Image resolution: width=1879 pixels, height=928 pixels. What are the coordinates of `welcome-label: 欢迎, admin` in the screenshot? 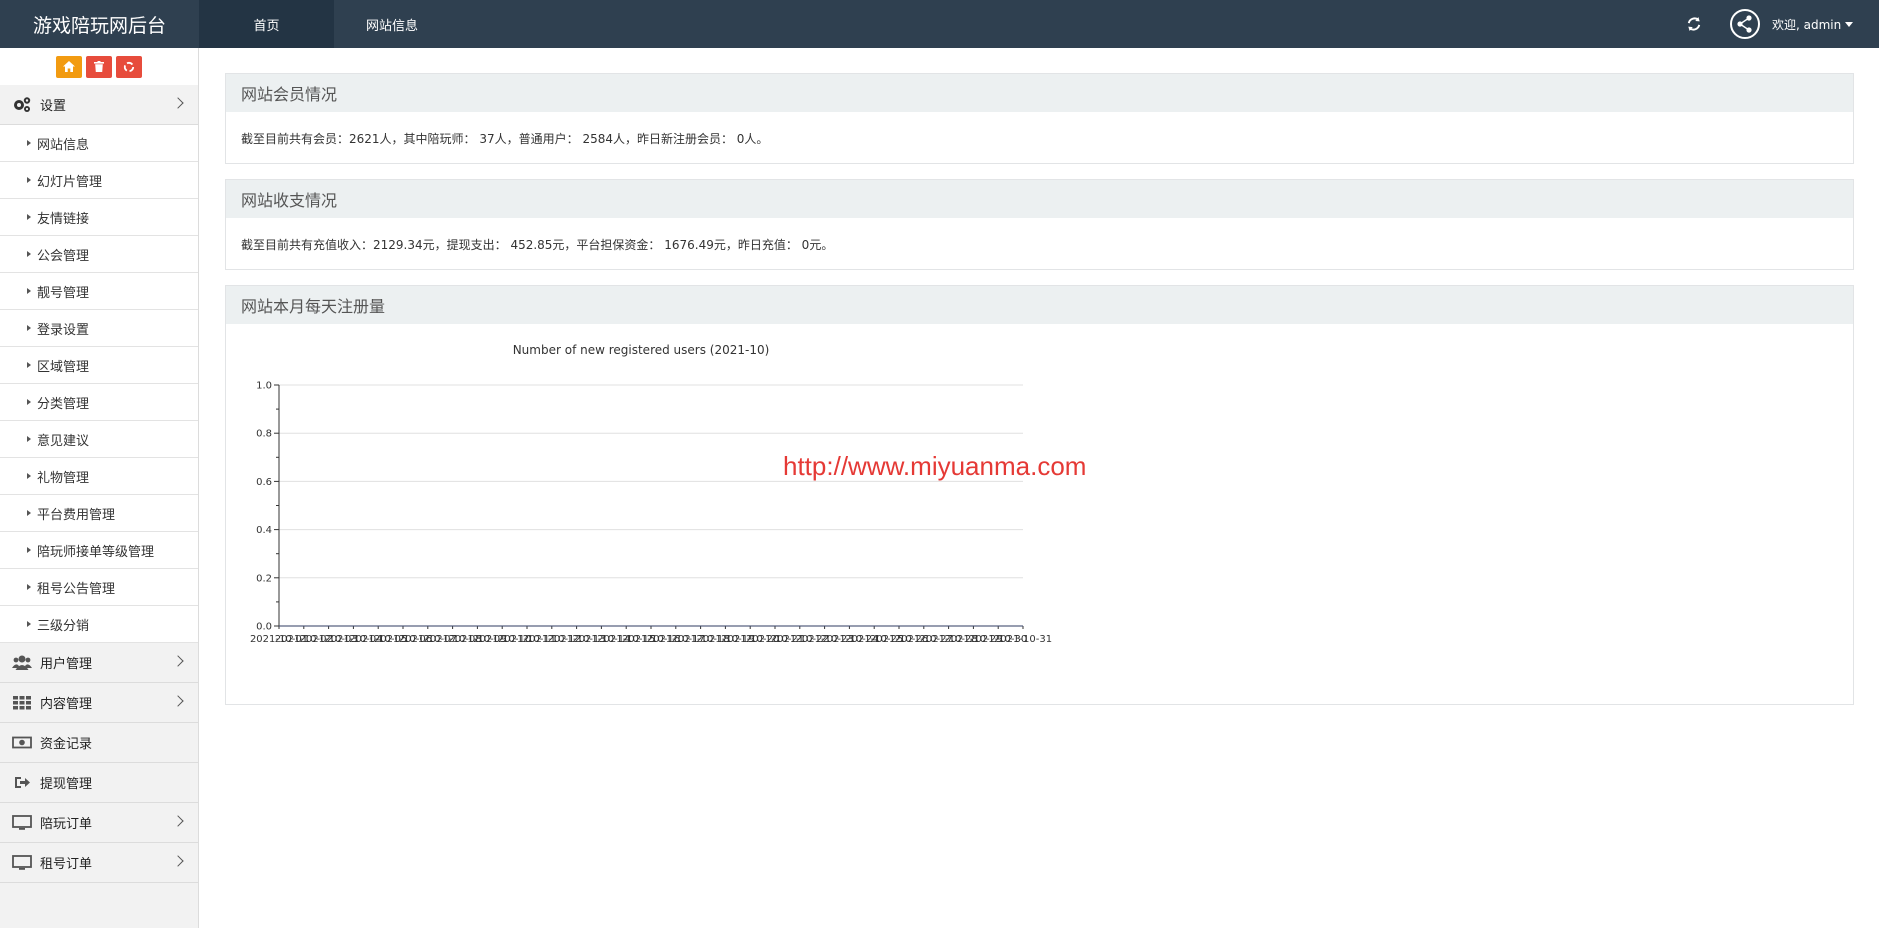 It's located at (1807, 25).